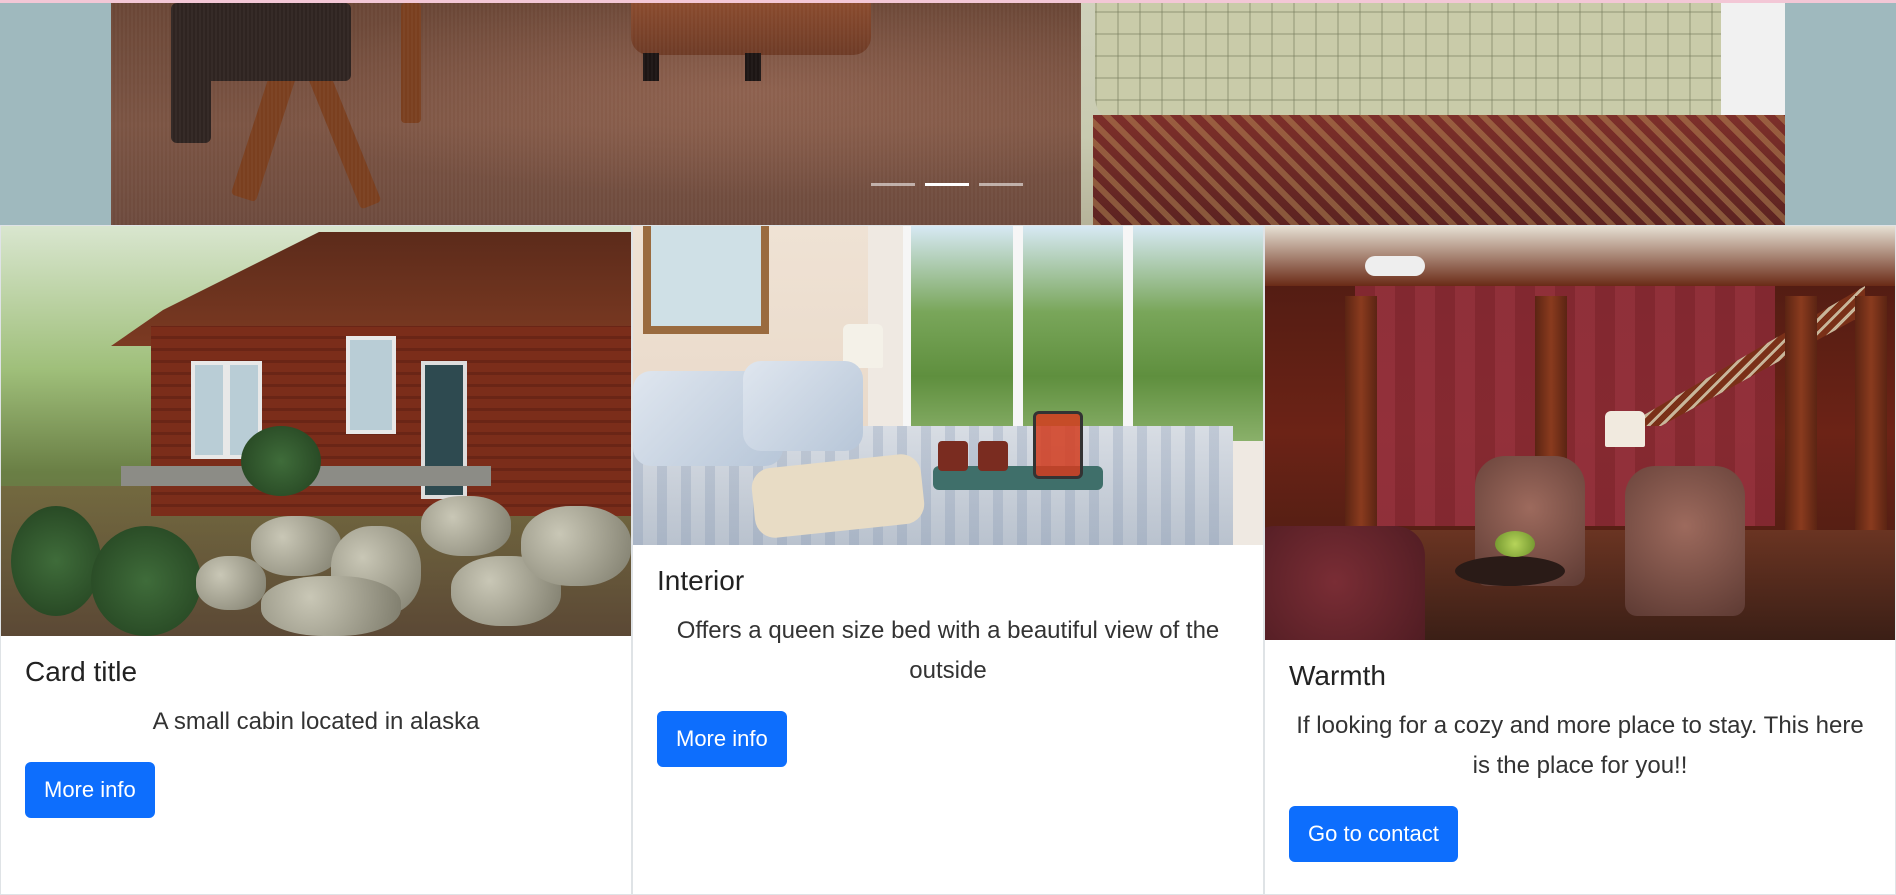  What do you see at coordinates (1373, 834) in the screenshot?
I see `go-to-contact-button: Go to contact` at bounding box center [1373, 834].